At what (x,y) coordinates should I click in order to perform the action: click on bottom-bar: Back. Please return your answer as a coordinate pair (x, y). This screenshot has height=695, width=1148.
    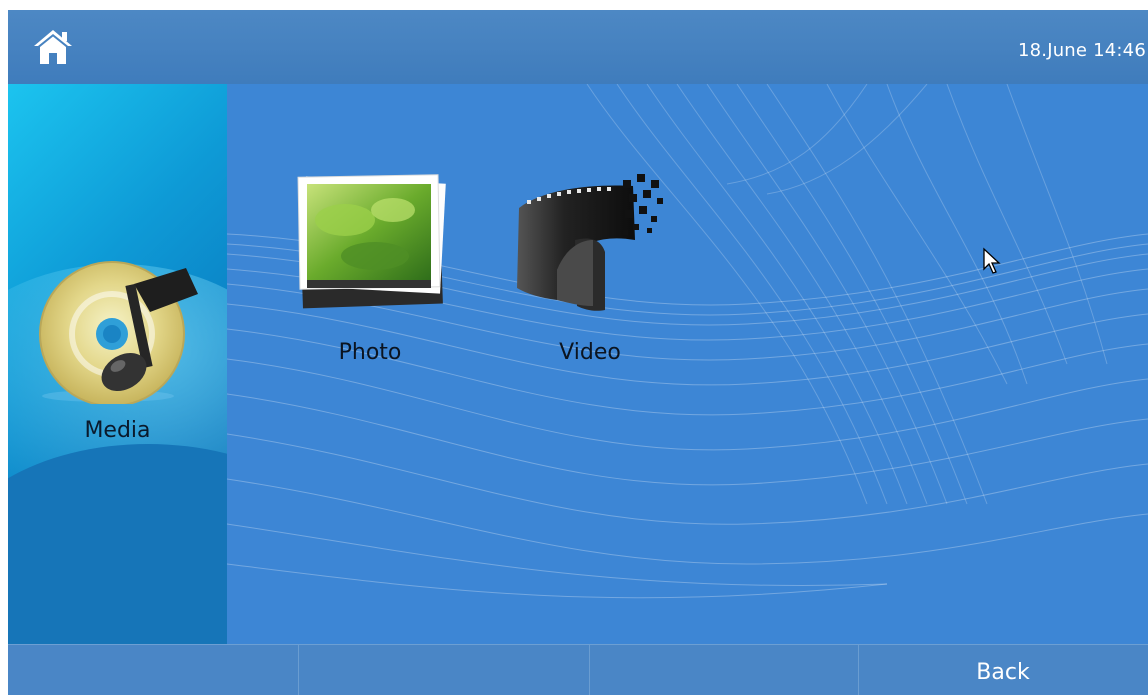
    Looking at the image, I should click on (578, 669).